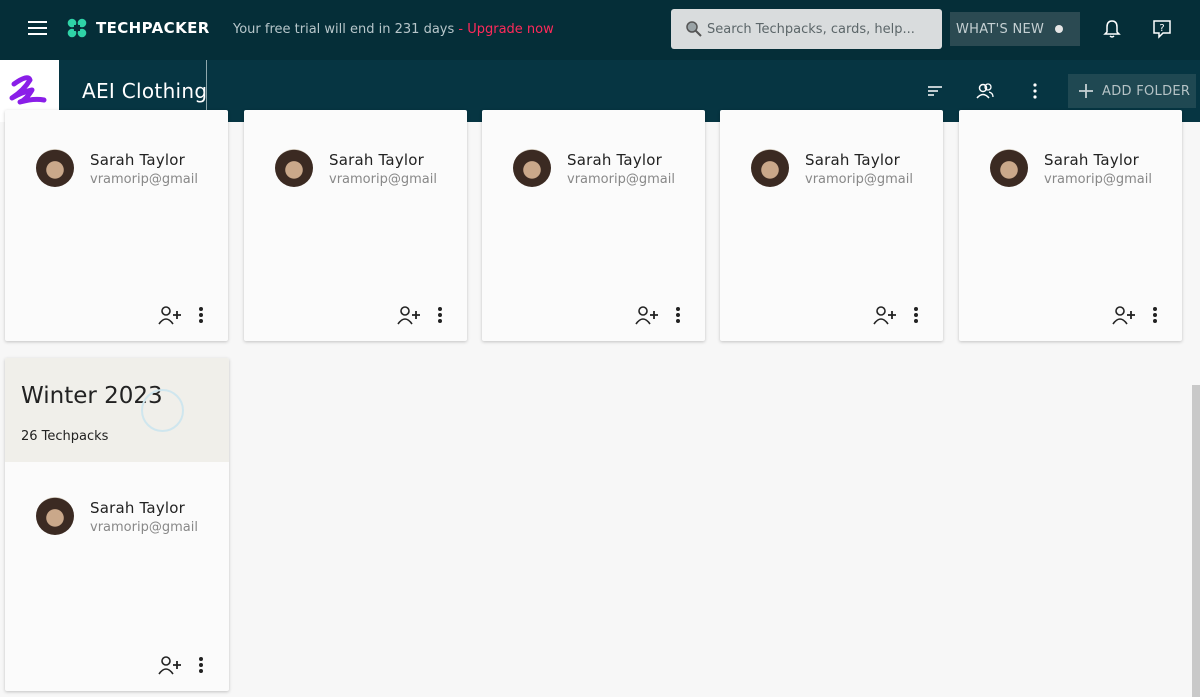 The width and height of the screenshot is (1200, 697). What do you see at coordinates (145, 91) in the screenshot?
I see `workspace-name: AEI Clothing` at bounding box center [145, 91].